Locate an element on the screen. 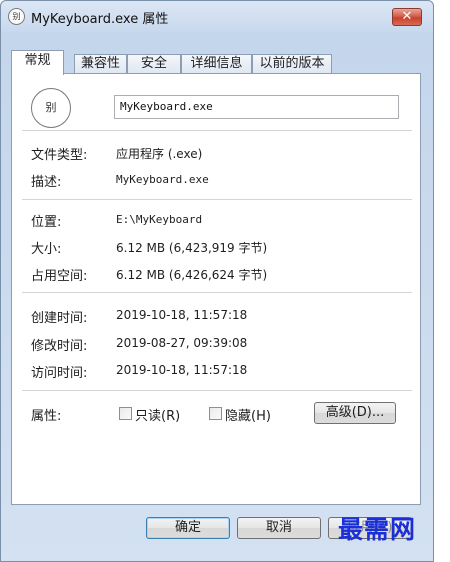  title-bar: 别 MyKeyboard.exe 属性 ✕ is located at coordinates (217, 16).